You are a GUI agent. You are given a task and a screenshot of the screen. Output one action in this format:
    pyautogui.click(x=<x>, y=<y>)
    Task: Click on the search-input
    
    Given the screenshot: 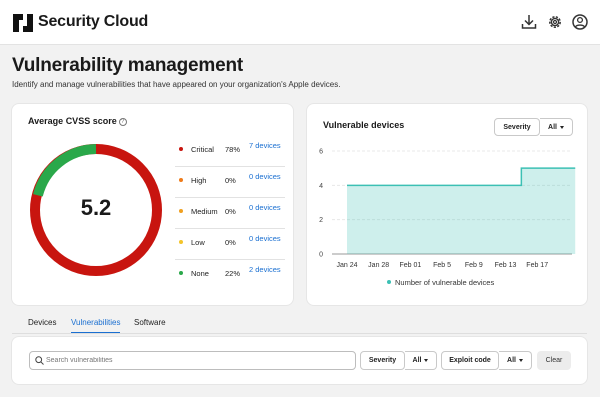 What is the action you would take?
    pyautogui.click(x=196, y=360)
    